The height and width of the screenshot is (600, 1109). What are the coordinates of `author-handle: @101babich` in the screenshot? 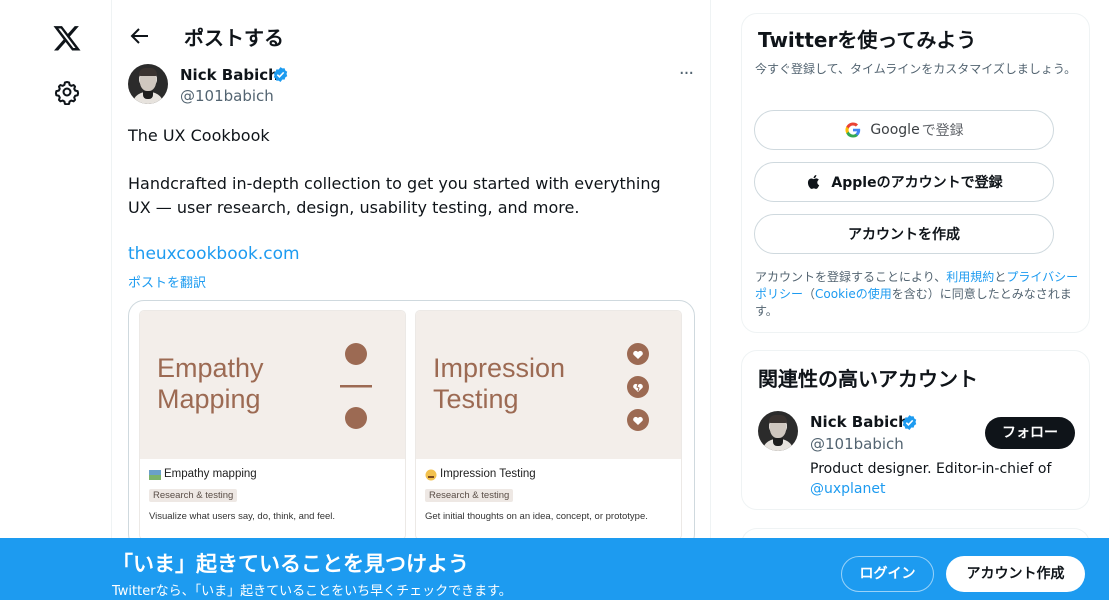 It's located at (227, 96).